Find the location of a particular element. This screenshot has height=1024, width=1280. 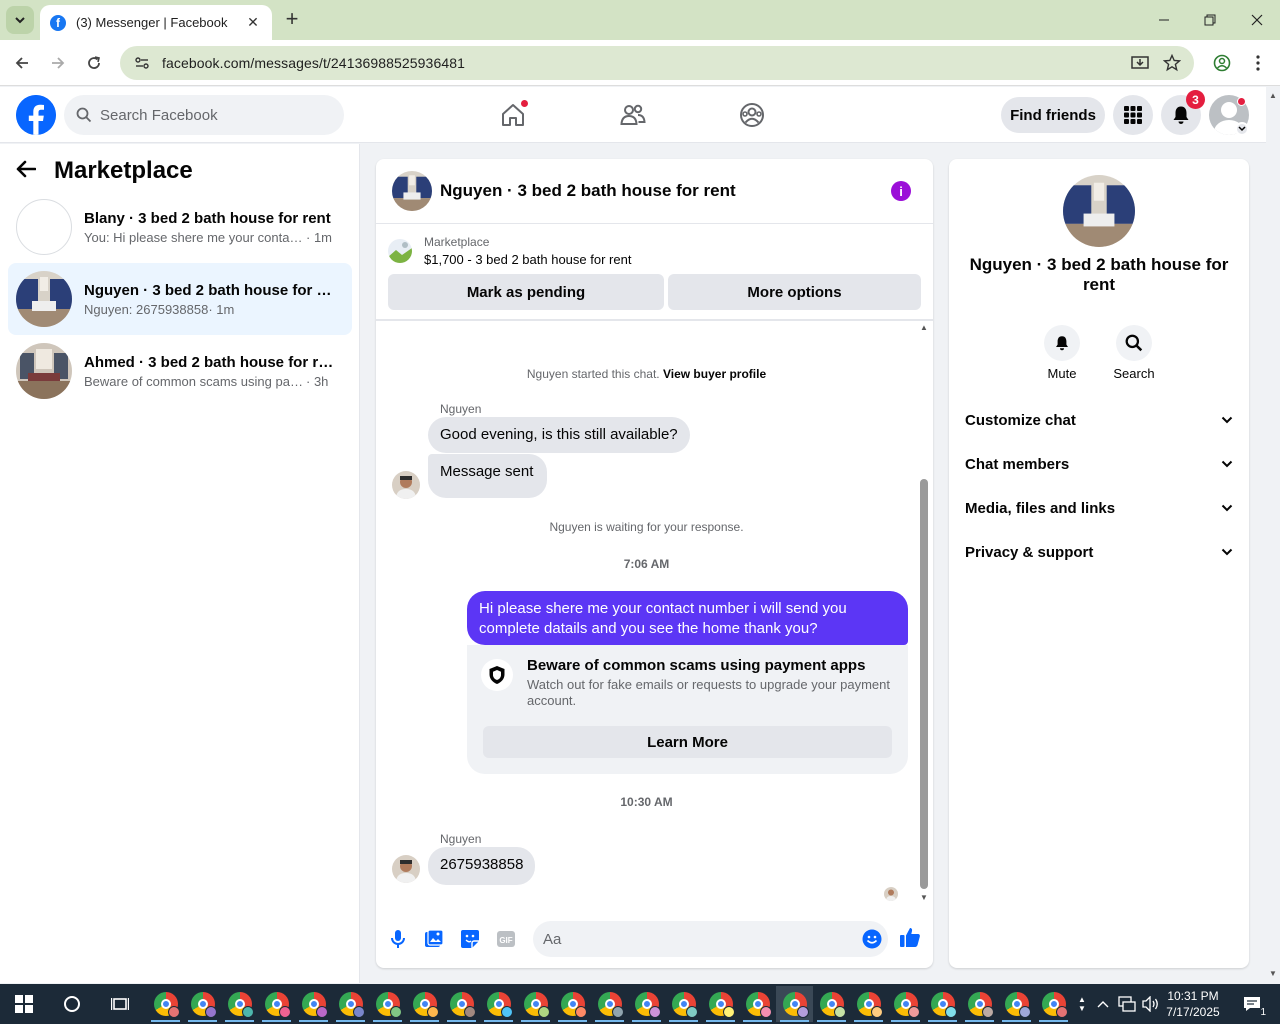

message-input-box is located at coordinates (710, 939).